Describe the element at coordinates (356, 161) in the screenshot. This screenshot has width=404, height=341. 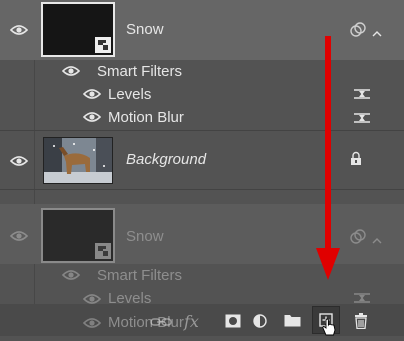
I see `lock-icon` at that location.